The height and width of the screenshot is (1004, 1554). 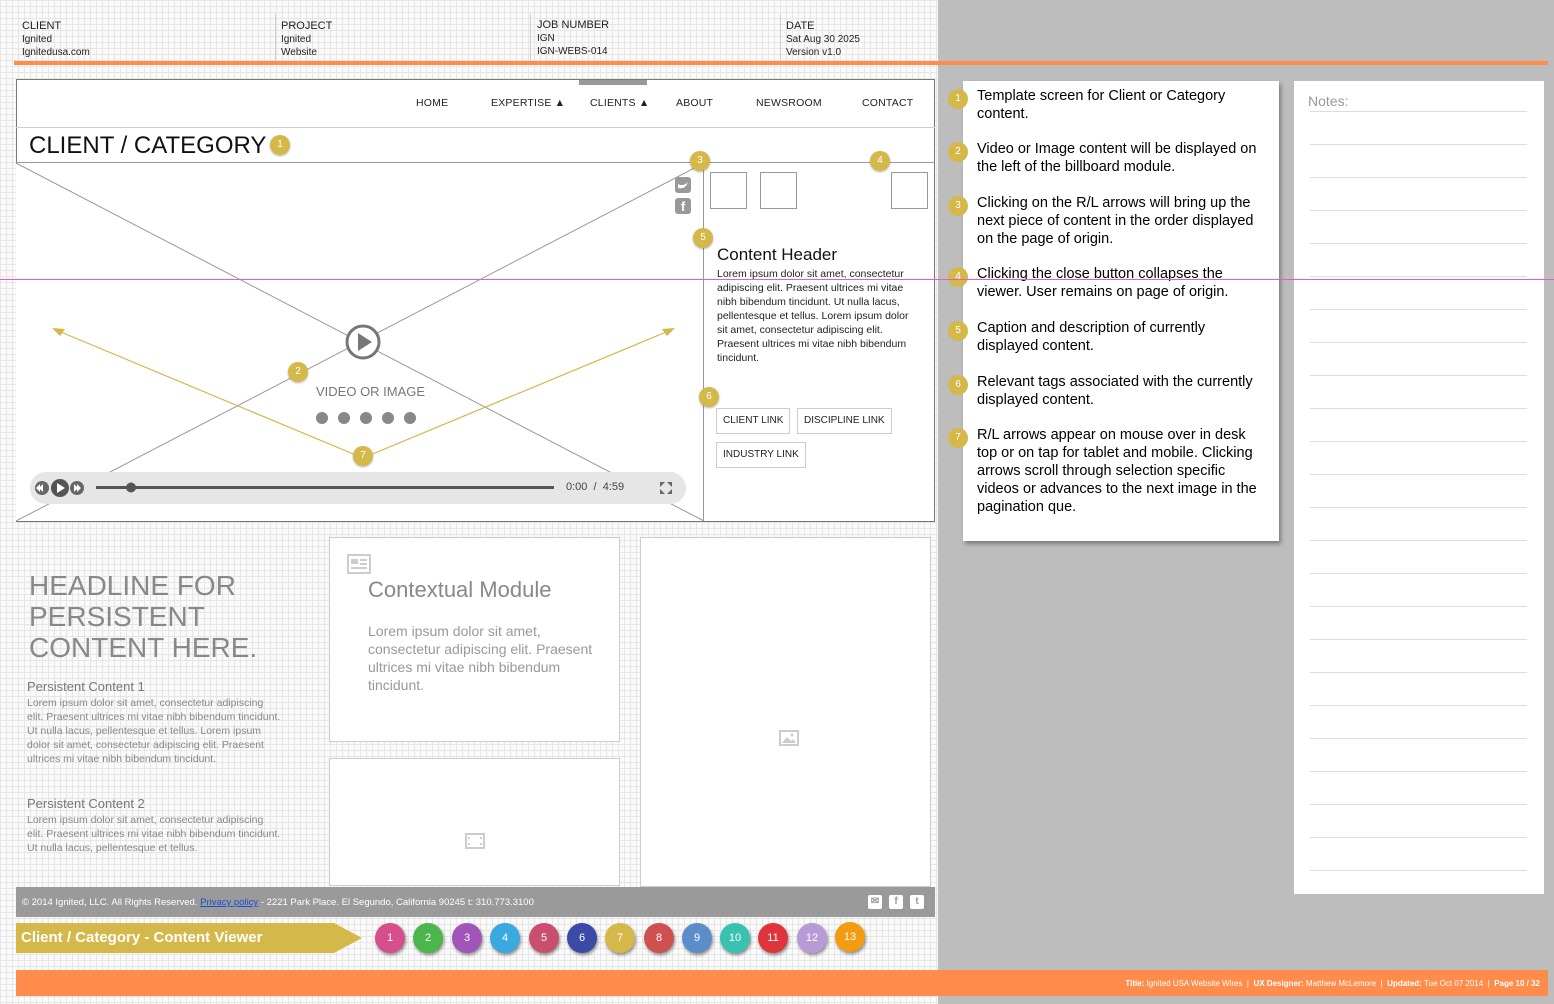 I want to click on thumbnail-prev, so click(x=728, y=190).